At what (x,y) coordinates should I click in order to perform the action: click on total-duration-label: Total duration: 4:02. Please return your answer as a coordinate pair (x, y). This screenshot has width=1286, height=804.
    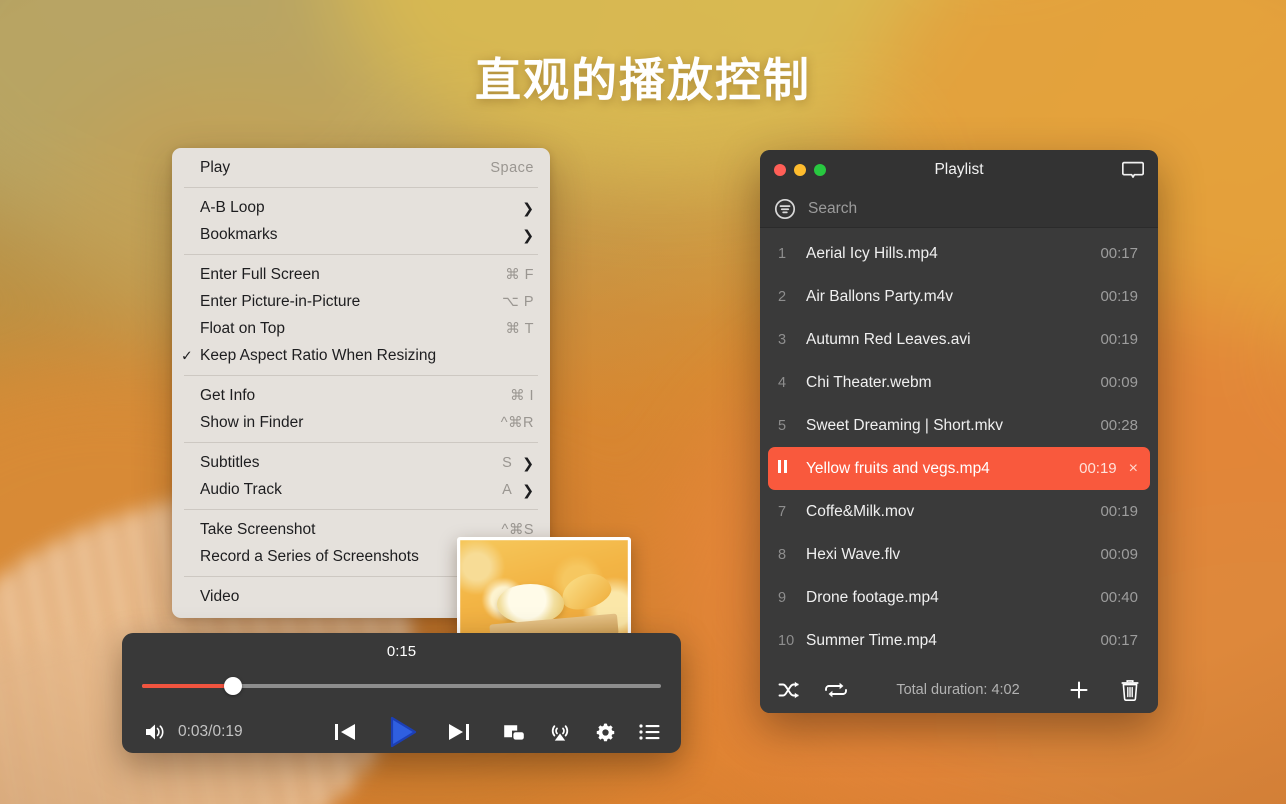
    Looking at the image, I should click on (958, 689).